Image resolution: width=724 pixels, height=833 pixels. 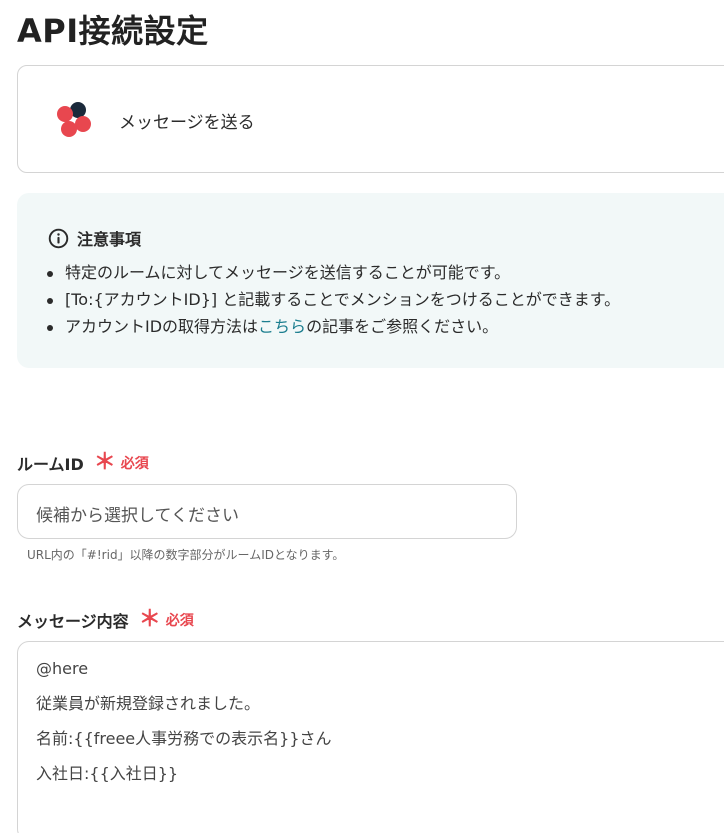 What do you see at coordinates (113, 31) in the screenshot?
I see `page-title: API接続設定` at bounding box center [113, 31].